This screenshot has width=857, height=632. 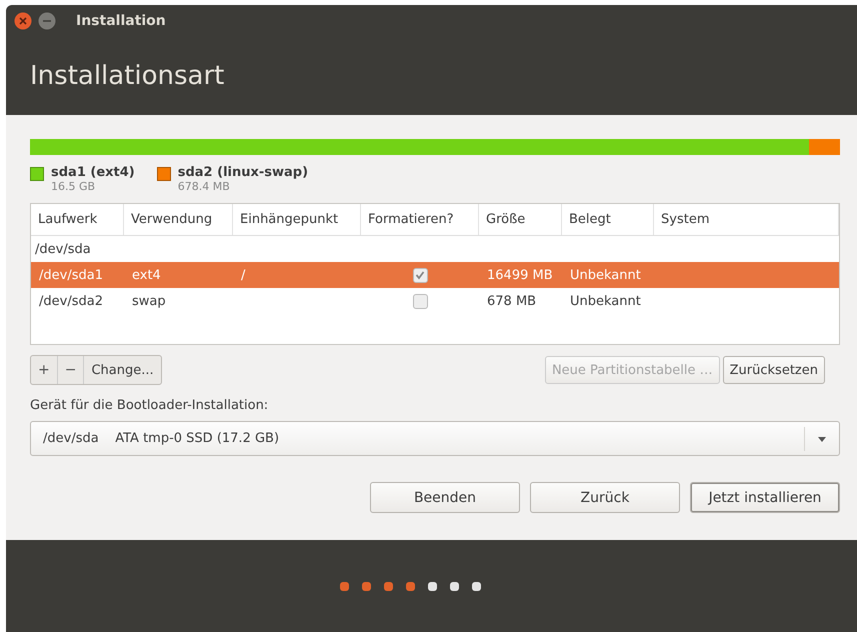 I want to click on add-button: +, so click(x=44, y=370).